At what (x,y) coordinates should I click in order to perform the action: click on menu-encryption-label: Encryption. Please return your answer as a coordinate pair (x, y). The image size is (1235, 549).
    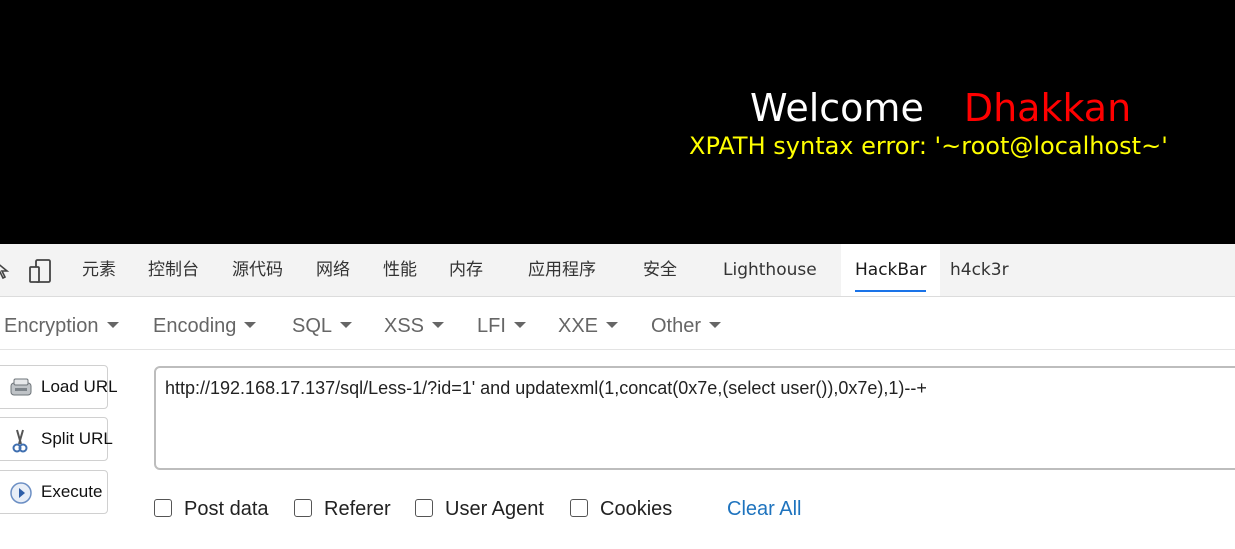
    Looking at the image, I should click on (51, 326).